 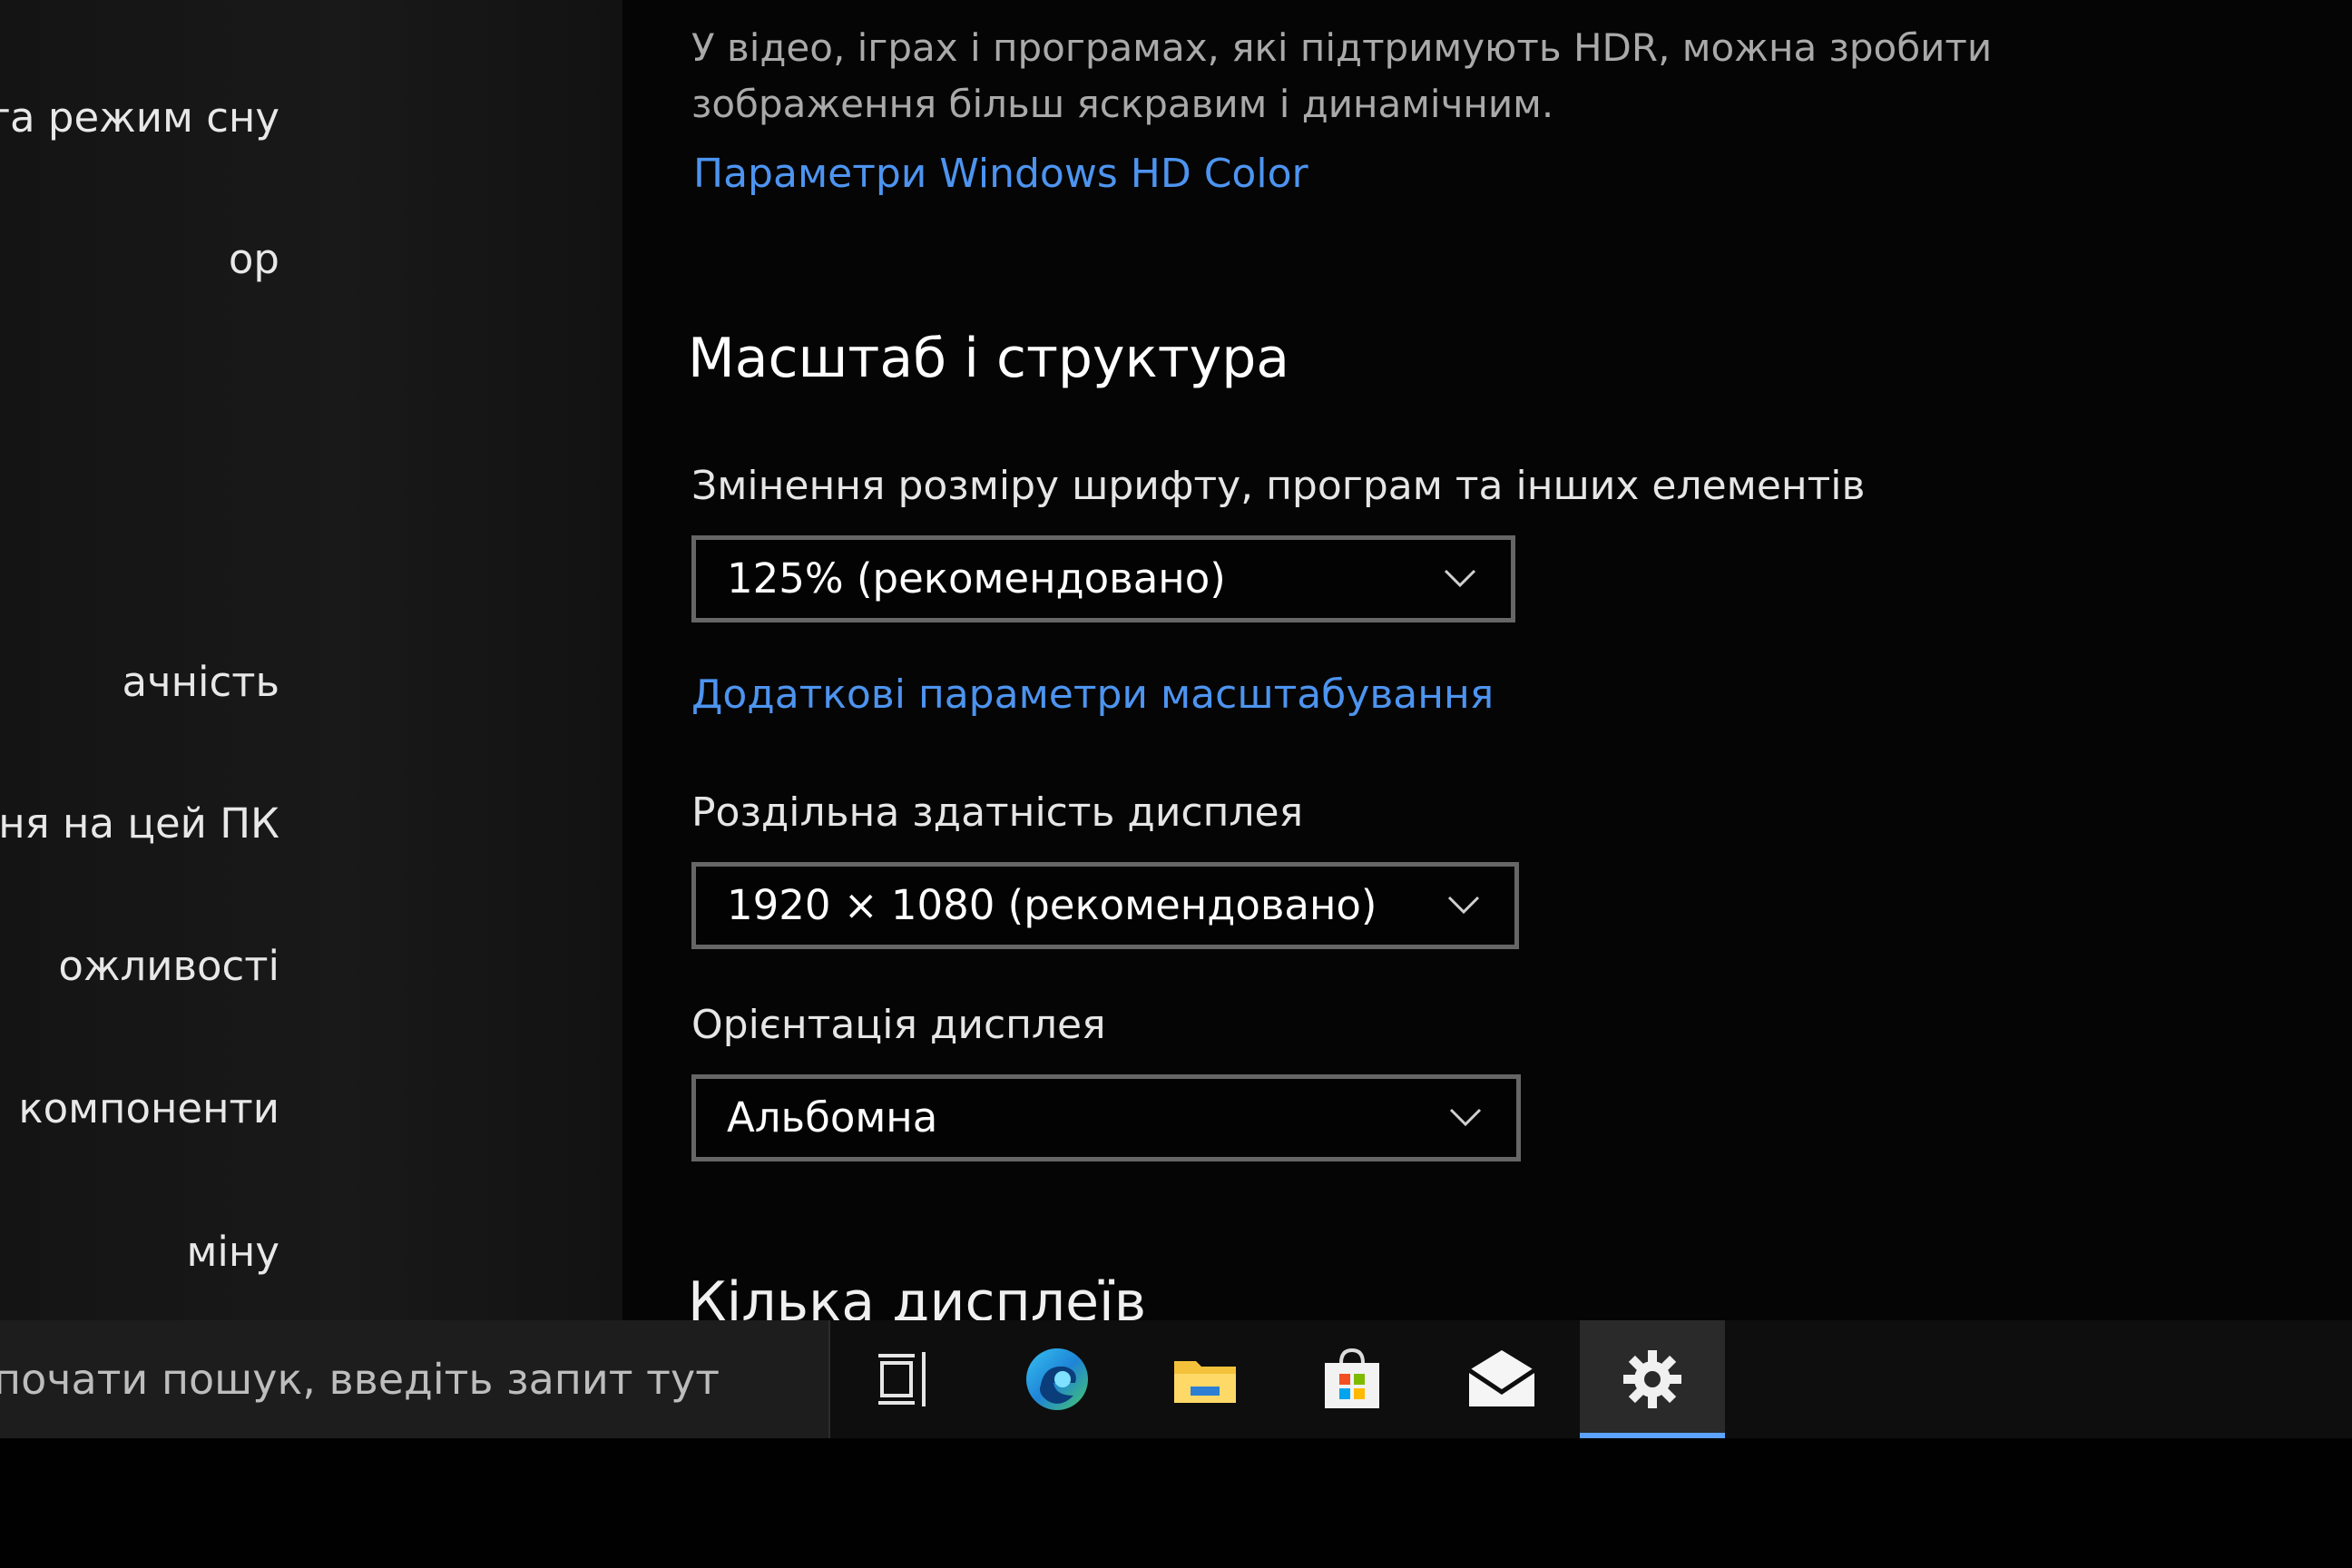 I want to click on mail-icon, so click(x=1501, y=1378).